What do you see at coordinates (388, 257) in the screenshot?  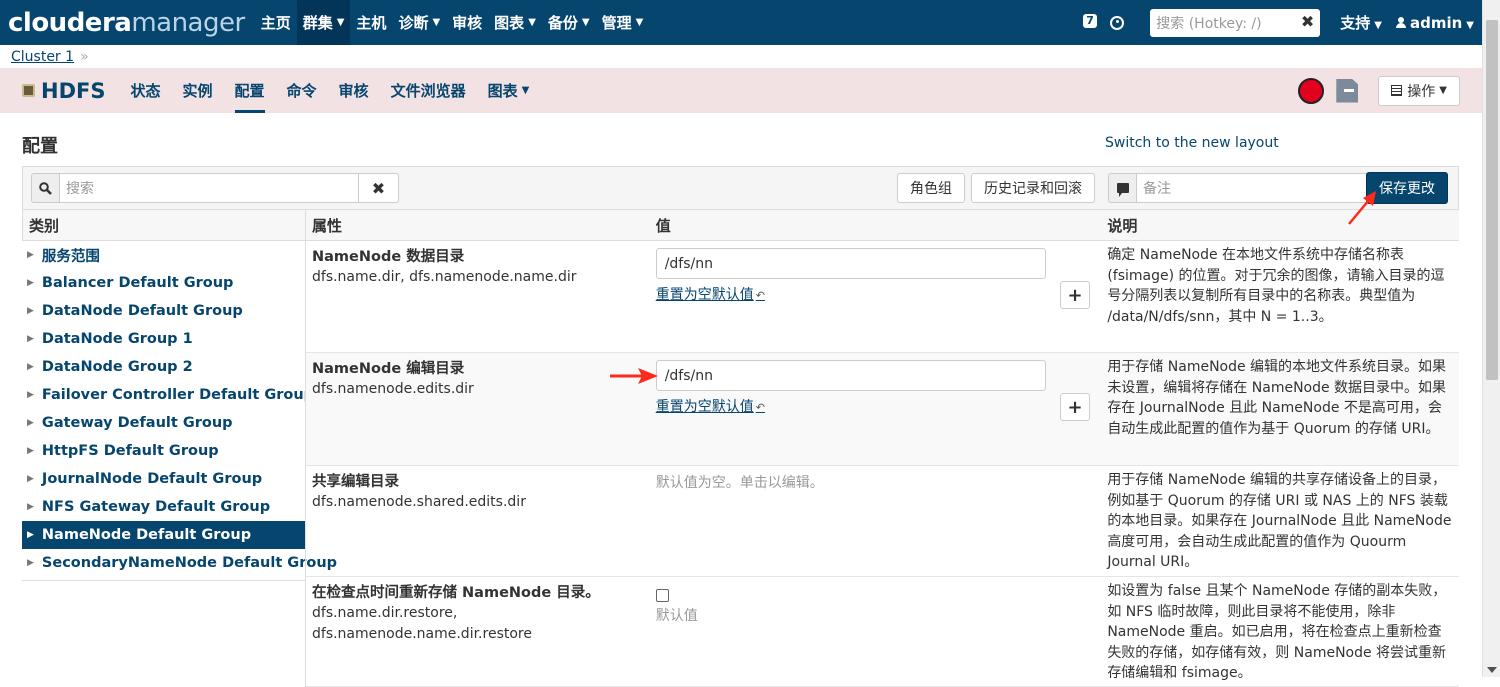 I see `property-name: NameNode 数据目录` at bounding box center [388, 257].